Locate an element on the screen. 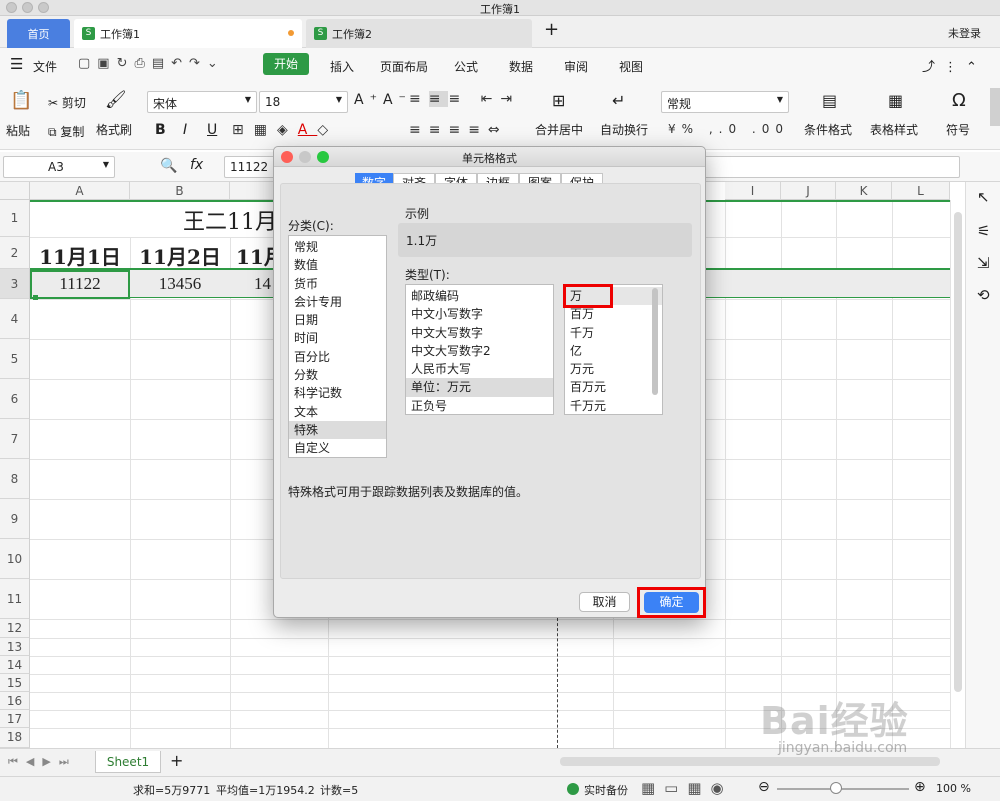 This screenshot has width=1000, height=801. row-header-15: 15 is located at coordinates (15, 683).